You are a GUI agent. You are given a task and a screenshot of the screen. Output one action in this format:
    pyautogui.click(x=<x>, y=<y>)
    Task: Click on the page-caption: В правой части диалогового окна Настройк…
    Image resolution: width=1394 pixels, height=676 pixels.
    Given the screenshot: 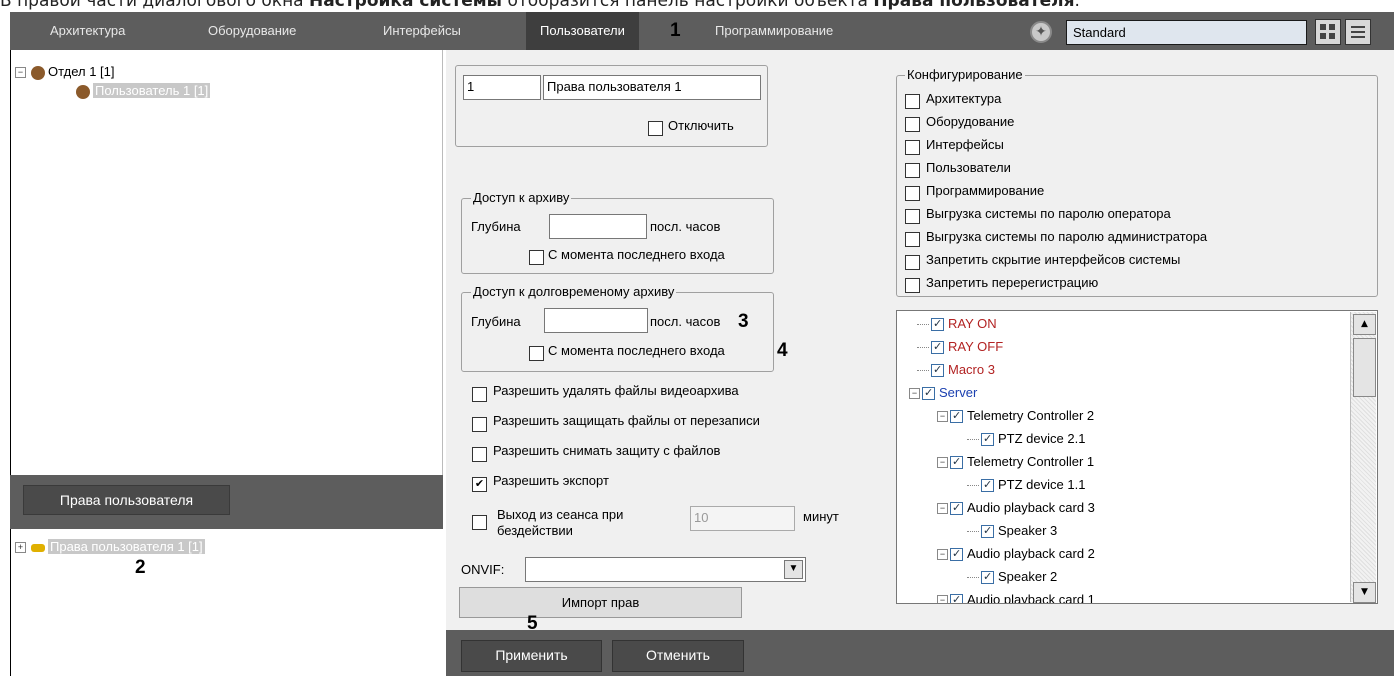 What is the action you would take?
    pyautogui.click(x=540, y=5)
    